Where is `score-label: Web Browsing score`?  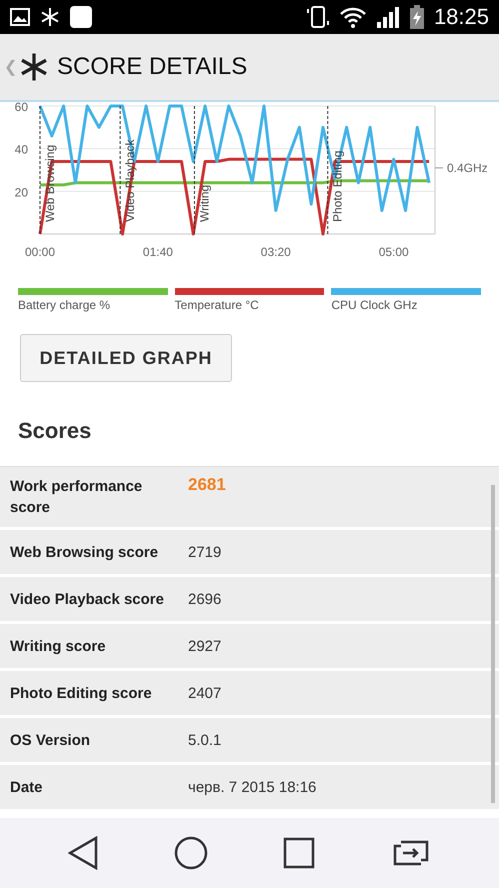 score-label: Web Browsing score is located at coordinates (85, 552).